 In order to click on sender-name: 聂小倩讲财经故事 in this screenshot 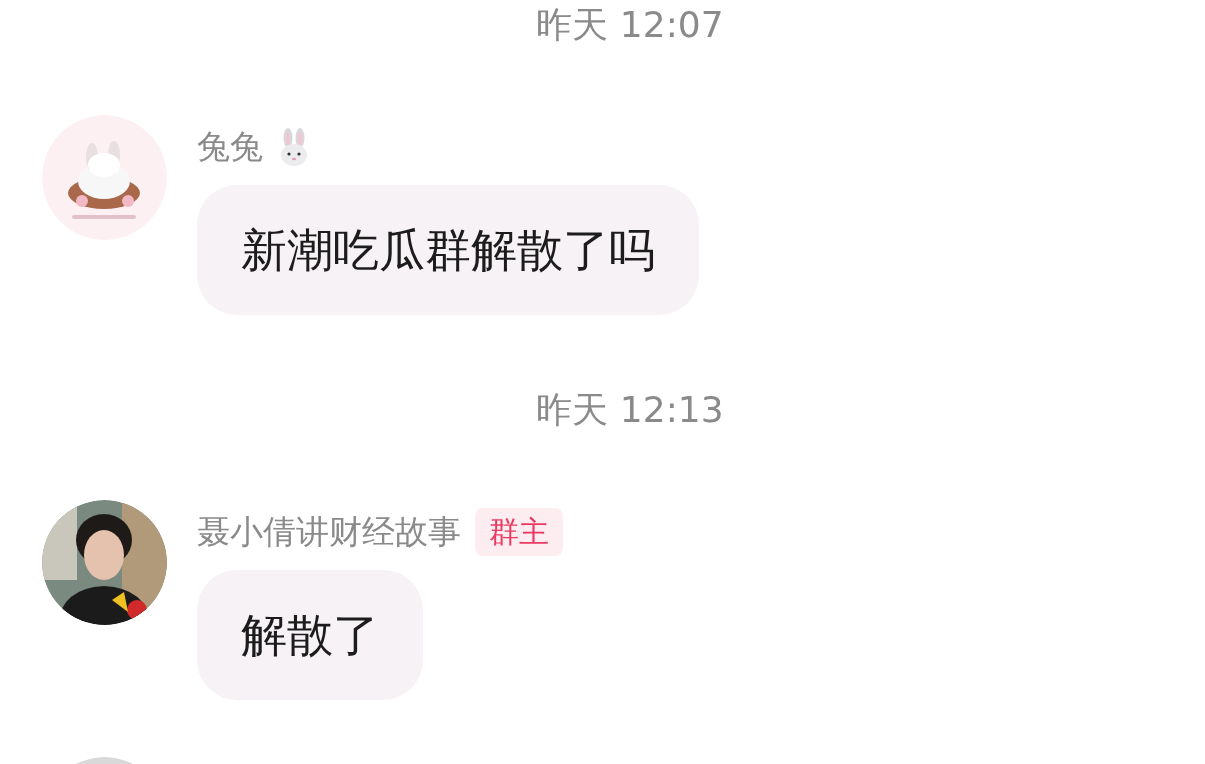, I will do `click(329, 532)`.